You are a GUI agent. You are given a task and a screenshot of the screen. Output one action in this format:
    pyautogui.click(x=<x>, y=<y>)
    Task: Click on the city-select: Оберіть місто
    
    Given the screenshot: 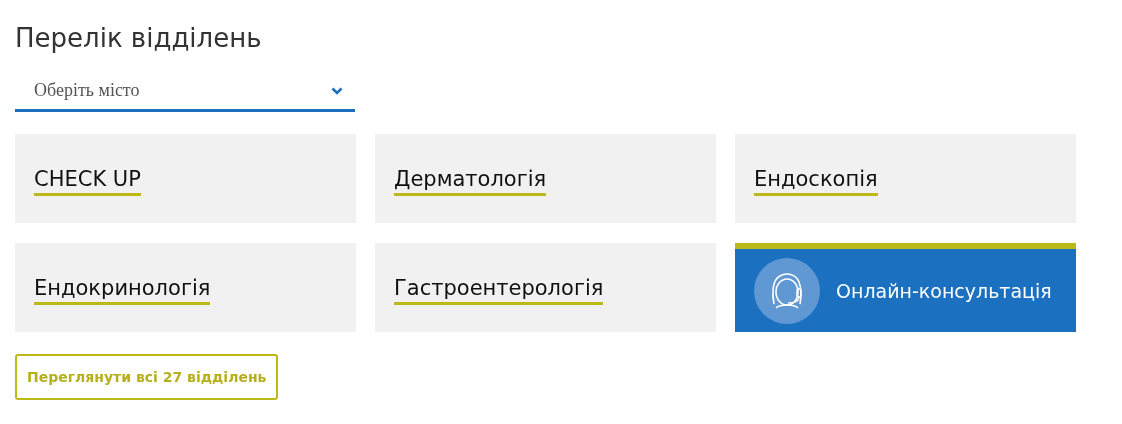 What is the action you would take?
    pyautogui.click(x=185, y=92)
    